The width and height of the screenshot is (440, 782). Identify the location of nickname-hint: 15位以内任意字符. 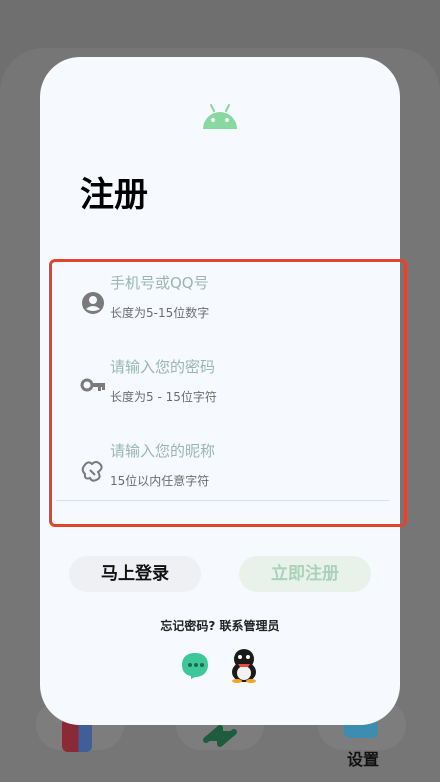
(160, 481).